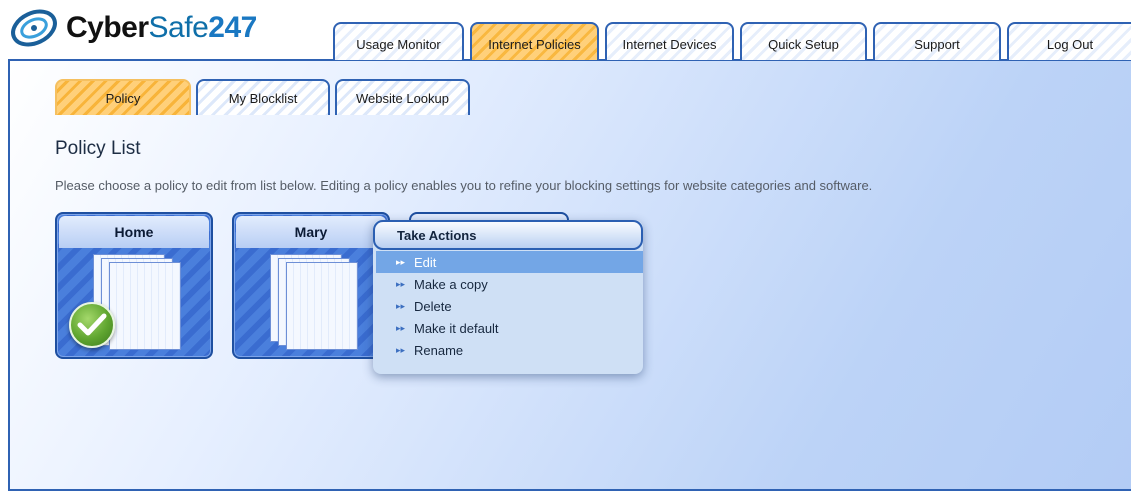 The height and width of the screenshot is (493, 1131). I want to click on tab-label: Quick Setup, so click(803, 44).